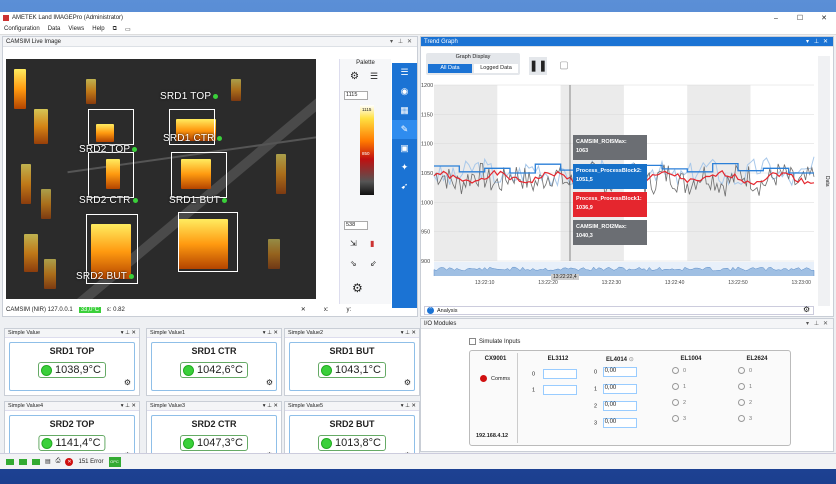 The image size is (836, 484). I want to click on roi-srd2-top-box, so click(111, 175).